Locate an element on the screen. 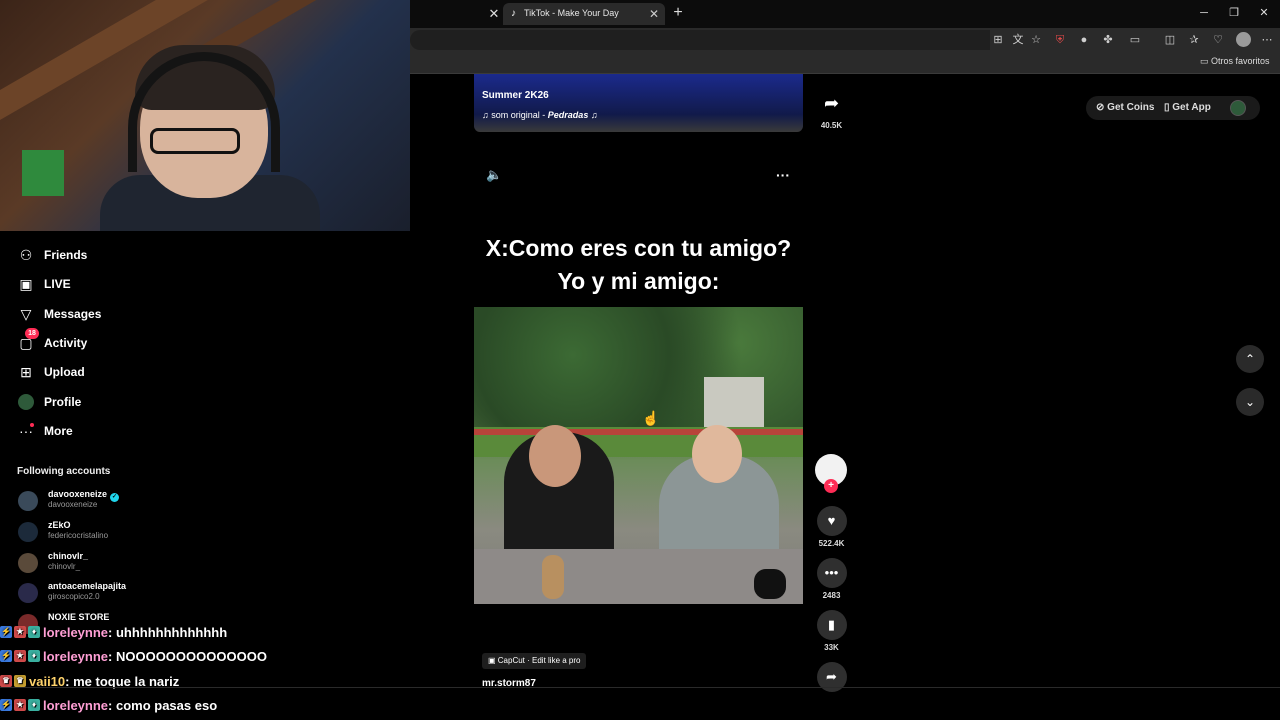  chat-message: ♛ ♛ vaii10 : me toque la nariz is located at coordinates (89, 681).